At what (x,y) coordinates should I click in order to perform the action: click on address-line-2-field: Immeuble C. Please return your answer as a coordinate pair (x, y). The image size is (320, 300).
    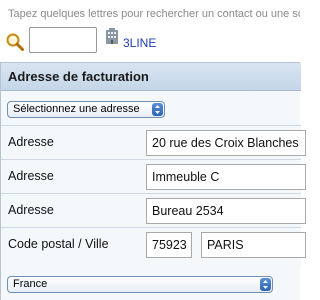
    Looking at the image, I should click on (226, 177).